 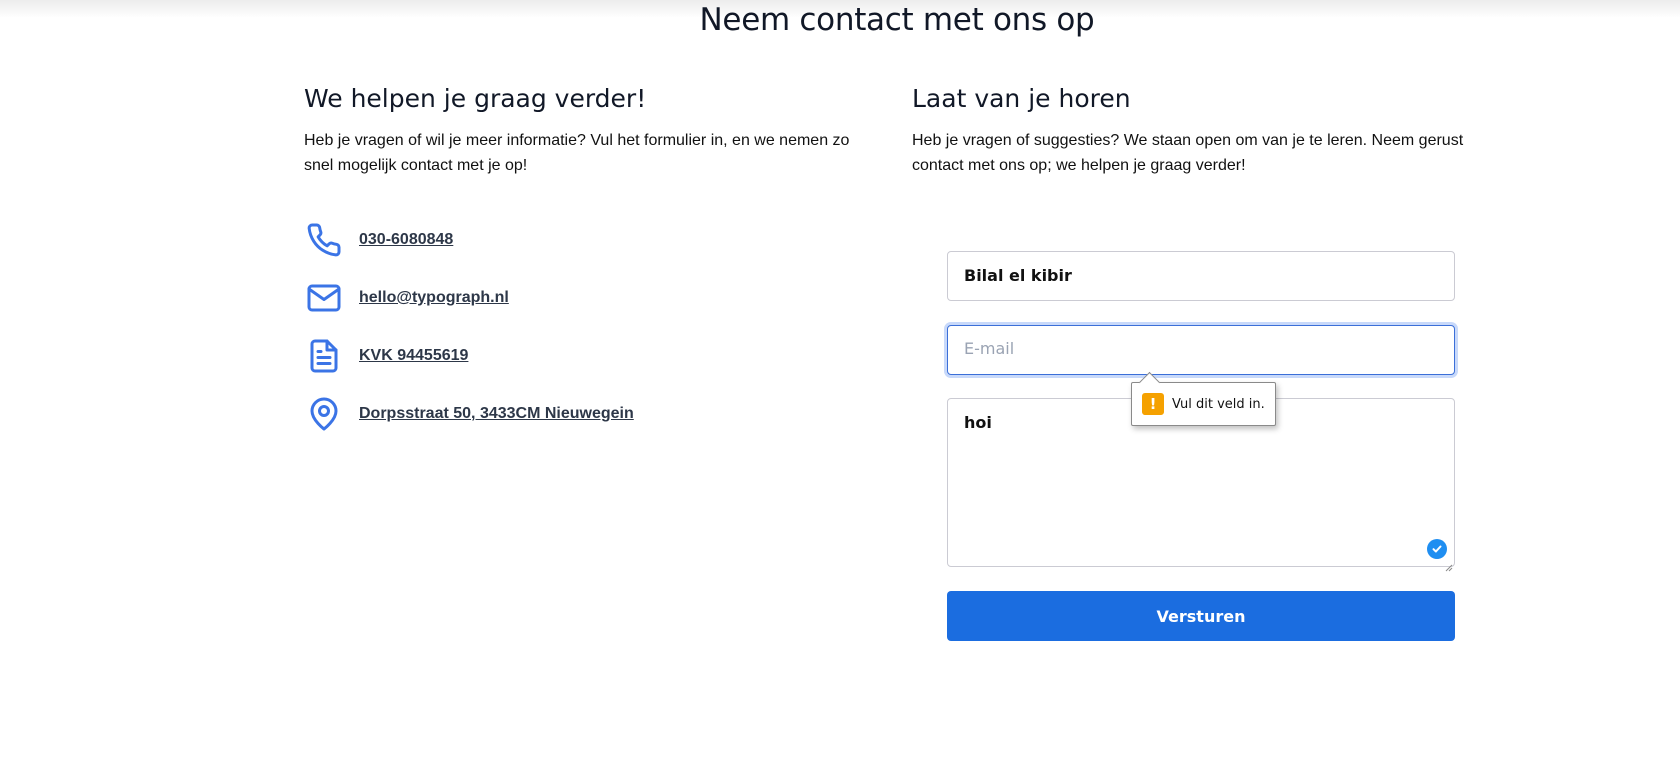 I want to click on phone-link: 030-6080848, so click(x=406, y=240).